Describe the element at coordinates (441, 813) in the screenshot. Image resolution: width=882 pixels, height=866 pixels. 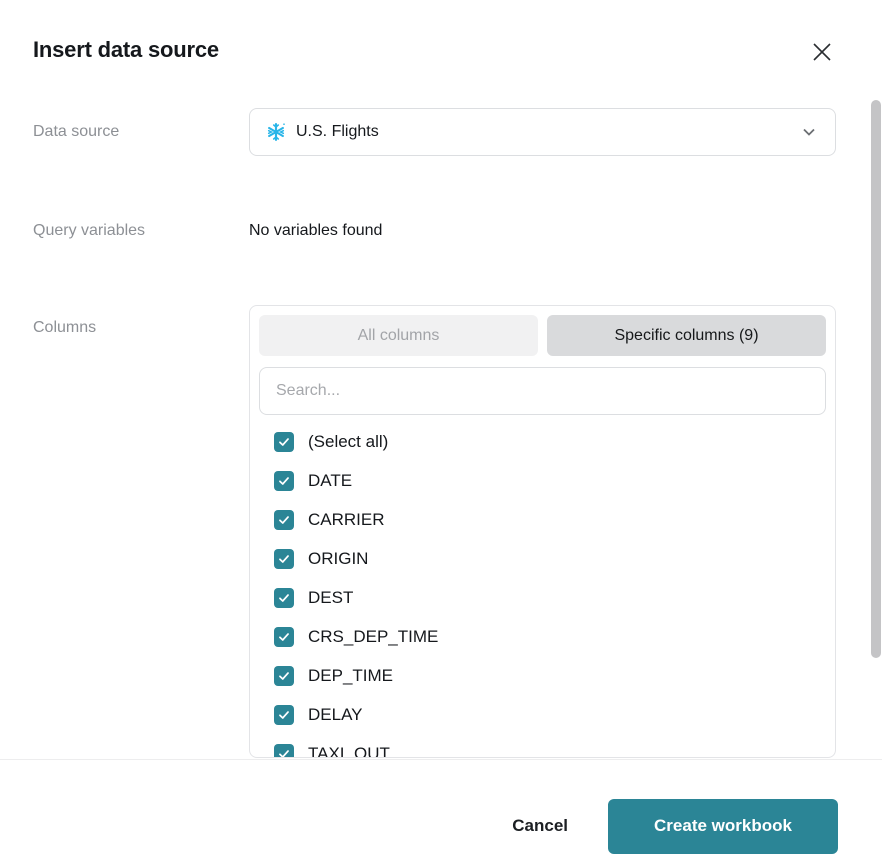
I see `modal-footer: Cancel Create workbook` at that location.